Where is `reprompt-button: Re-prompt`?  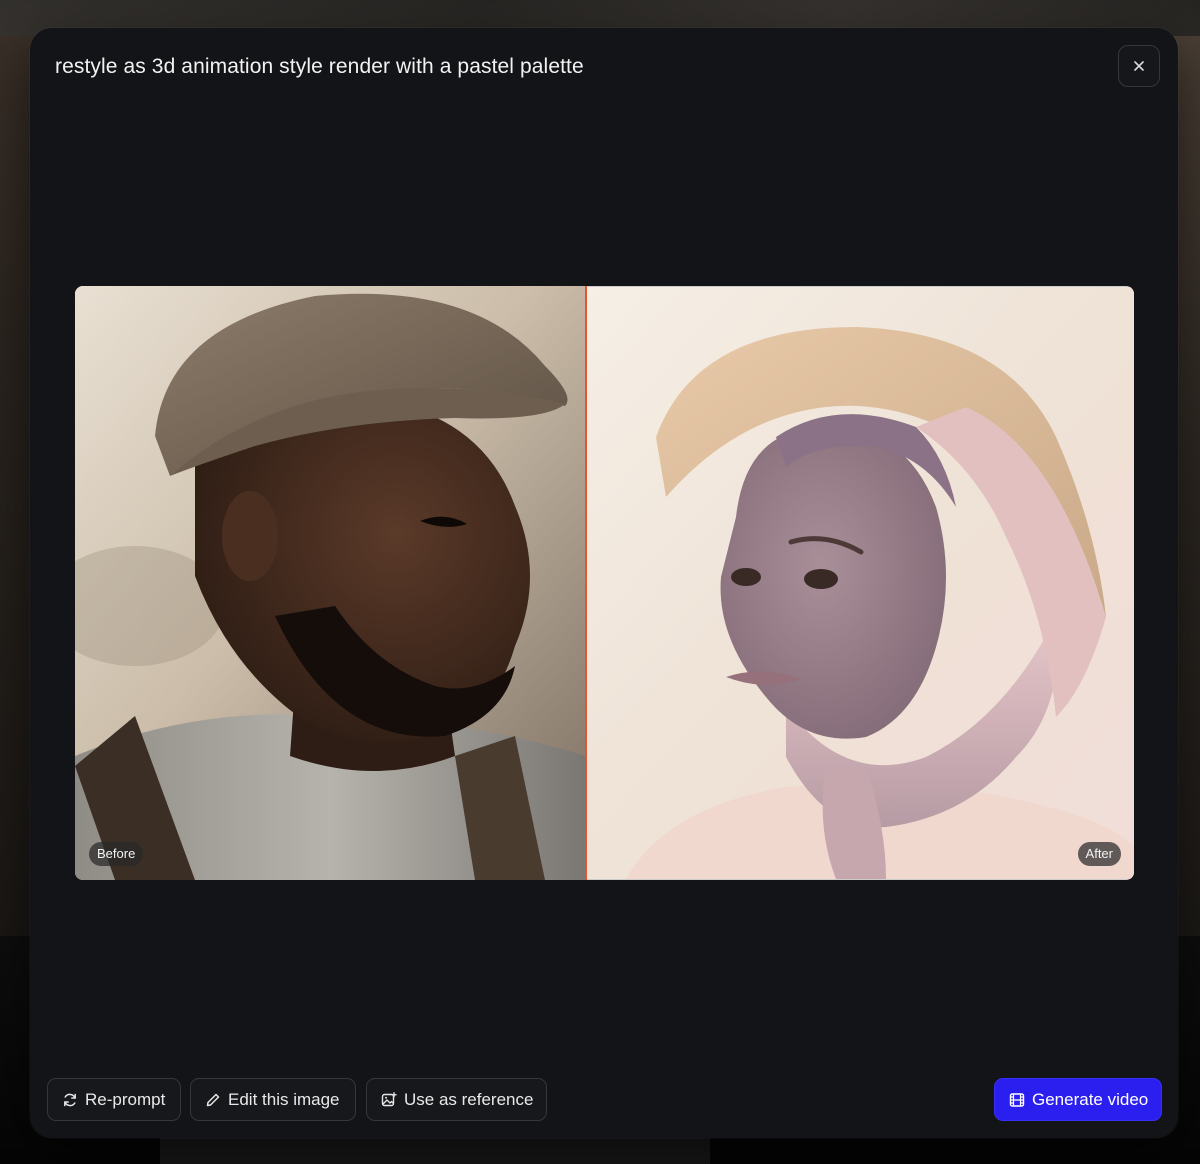
reprompt-button: Re-prompt is located at coordinates (114, 1099).